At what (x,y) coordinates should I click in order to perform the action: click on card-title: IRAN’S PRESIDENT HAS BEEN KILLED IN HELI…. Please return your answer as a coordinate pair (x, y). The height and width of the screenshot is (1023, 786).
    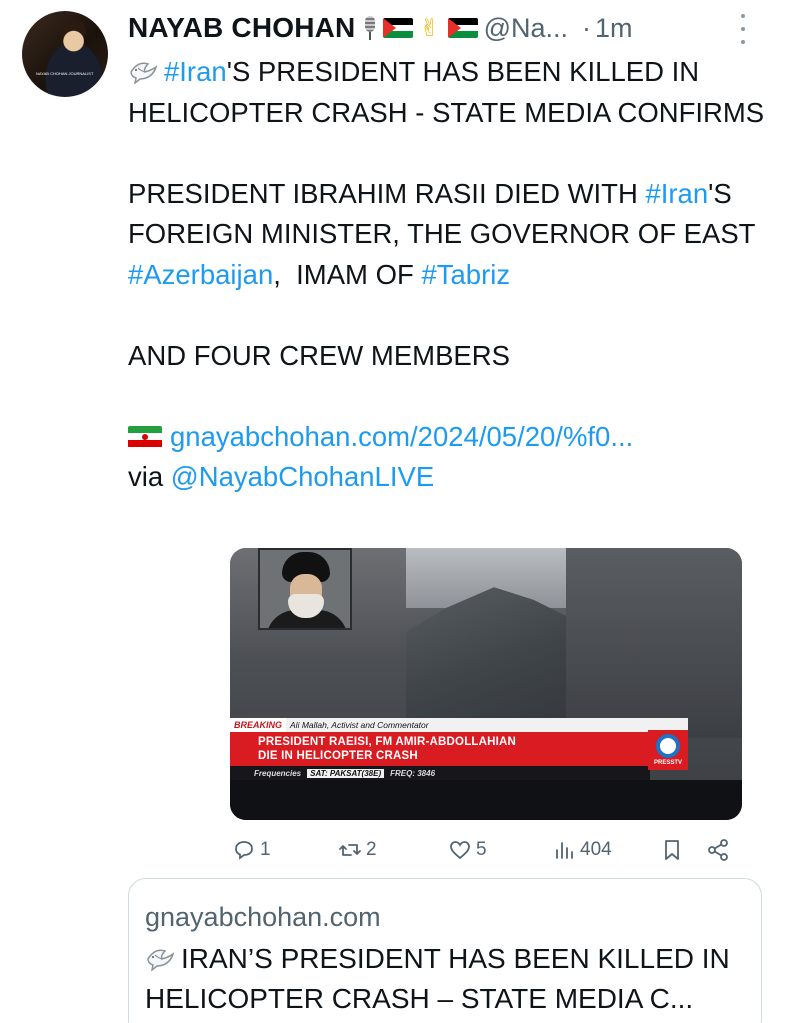
    Looking at the image, I should click on (453, 979).